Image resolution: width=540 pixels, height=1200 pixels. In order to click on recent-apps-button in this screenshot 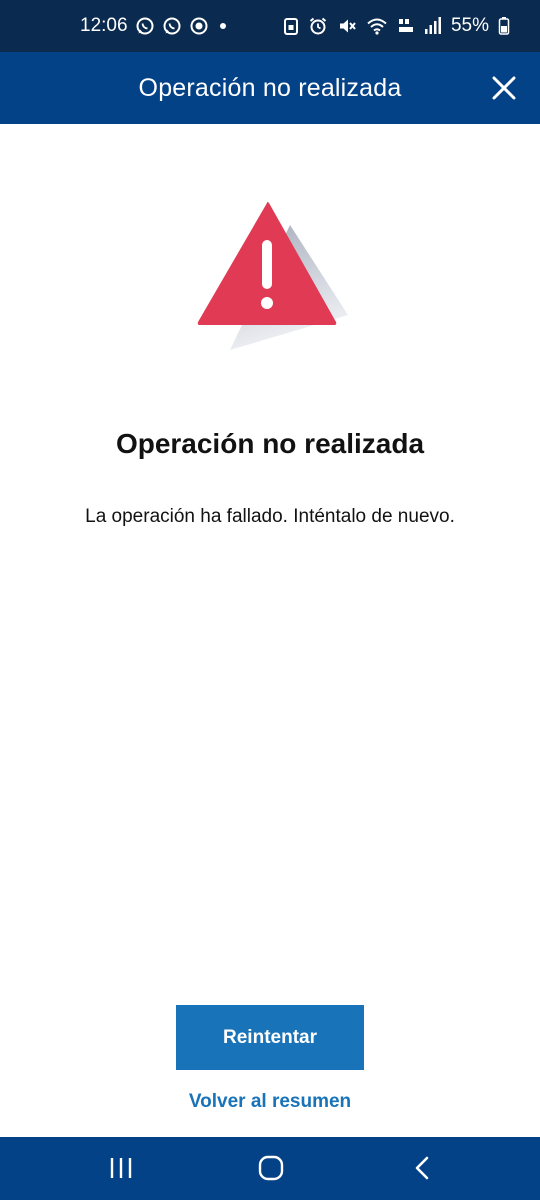, I will do `click(121, 1168)`.